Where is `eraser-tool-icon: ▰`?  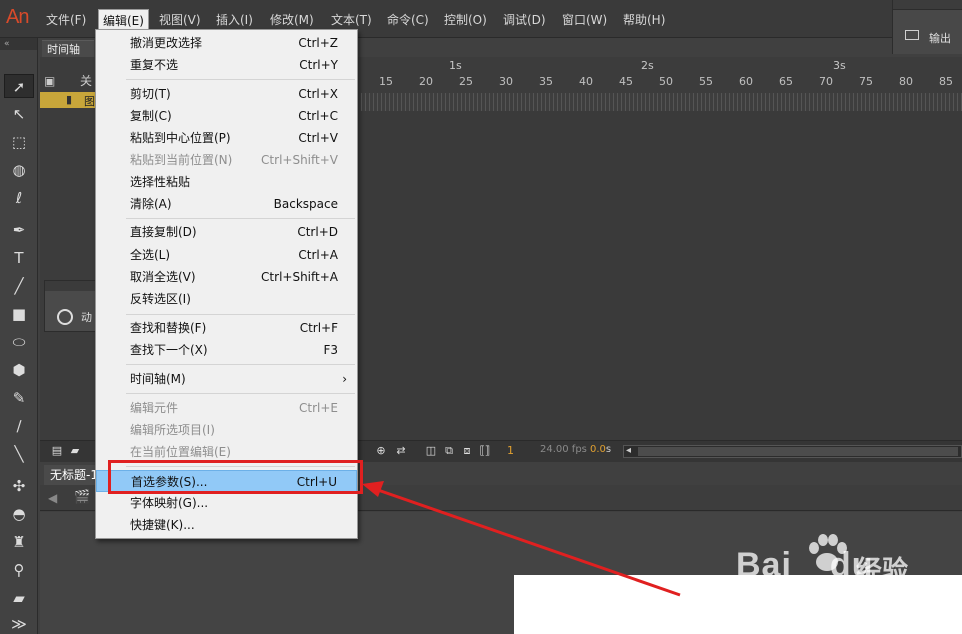
eraser-tool-icon: ▰ is located at coordinates (19, 598).